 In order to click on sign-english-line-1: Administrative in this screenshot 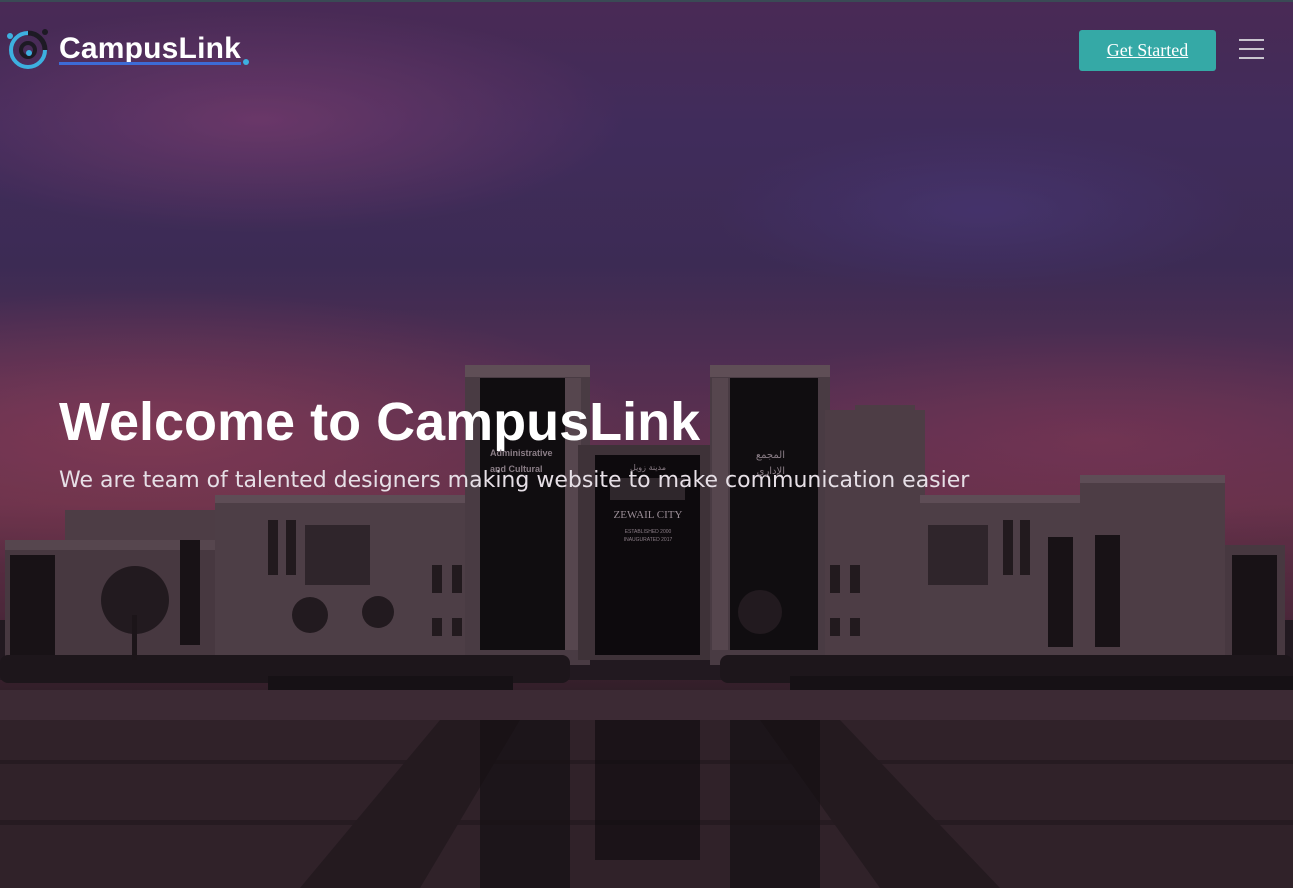, I will do `click(521, 453)`.